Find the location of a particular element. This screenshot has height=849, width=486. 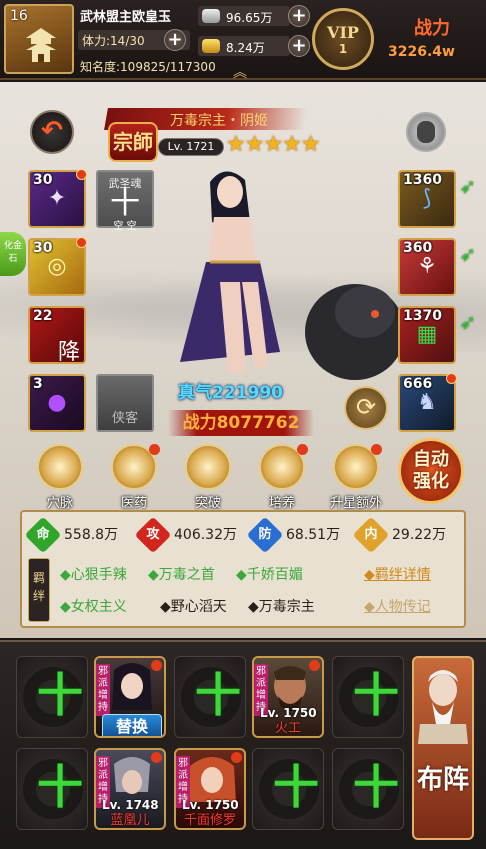

martial-book-slot-2: ⚘ 360 ➶ is located at coordinates (437, 267).